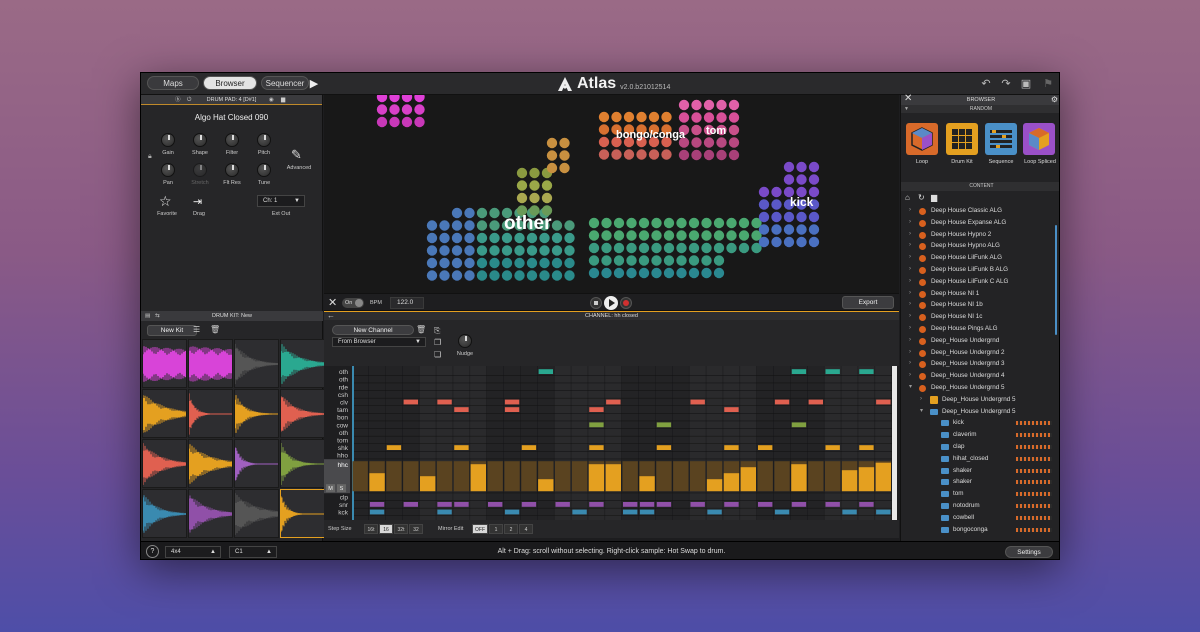 This screenshot has height=632, width=1200. Describe the element at coordinates (344, 403) in the screenshot. I see `row-label: clv` at that location.